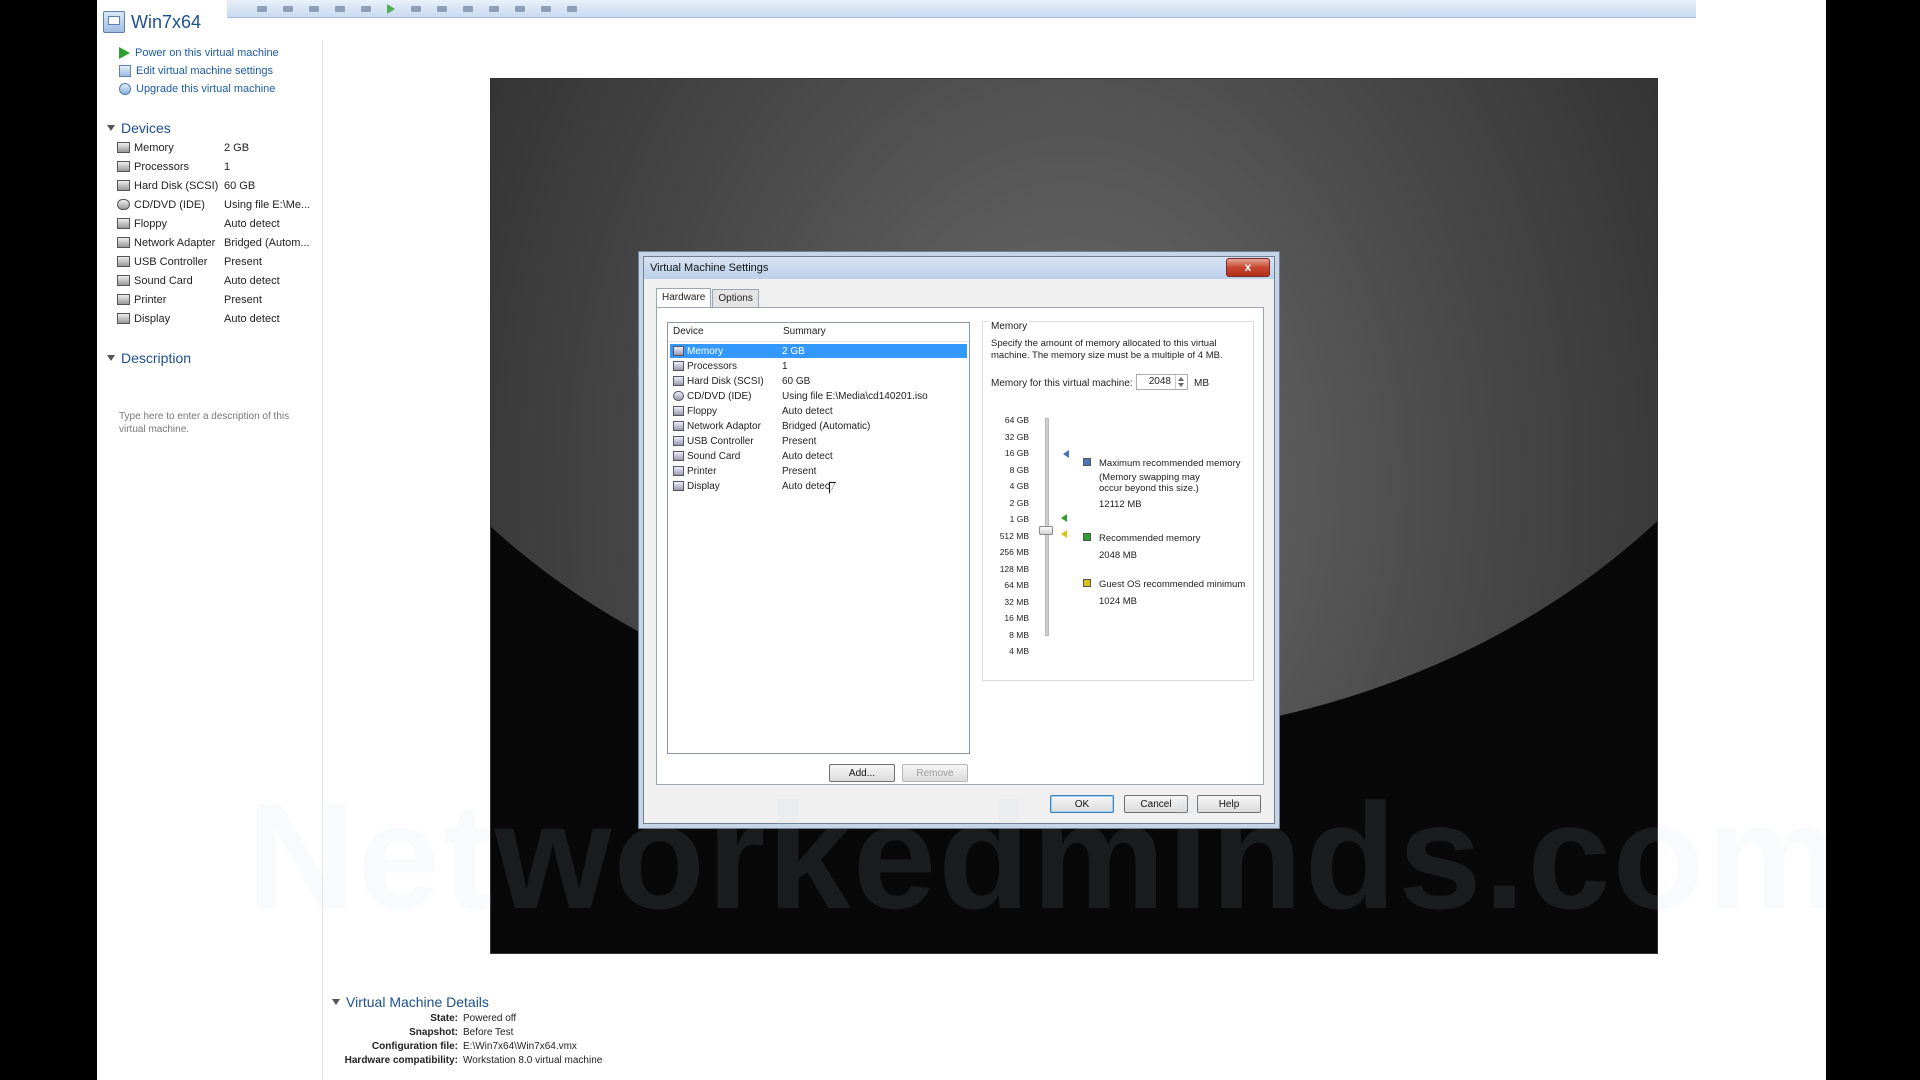 The width and height of the screenshot is (1920, 1080). Describe the element at coordinates (416, 8) in the screenshot. I see `toolbar-snapshot-icon` at that location.